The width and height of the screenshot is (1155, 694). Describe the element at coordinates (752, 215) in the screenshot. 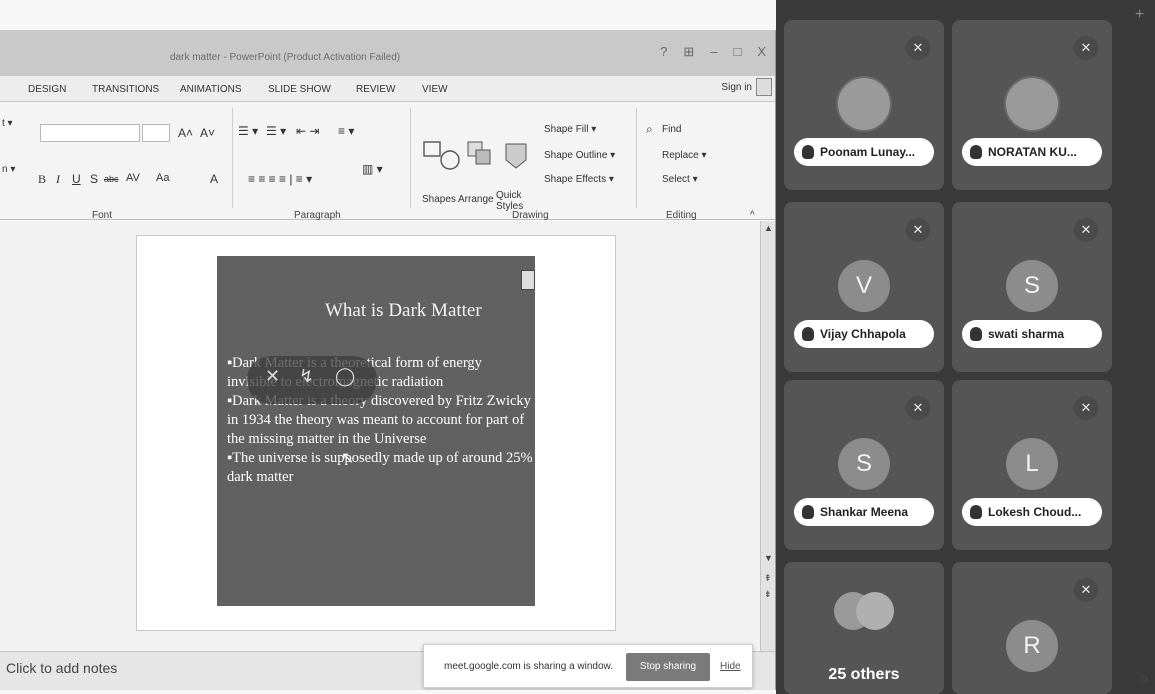

I see `collapse-ribbon-icon: ^` at that location.